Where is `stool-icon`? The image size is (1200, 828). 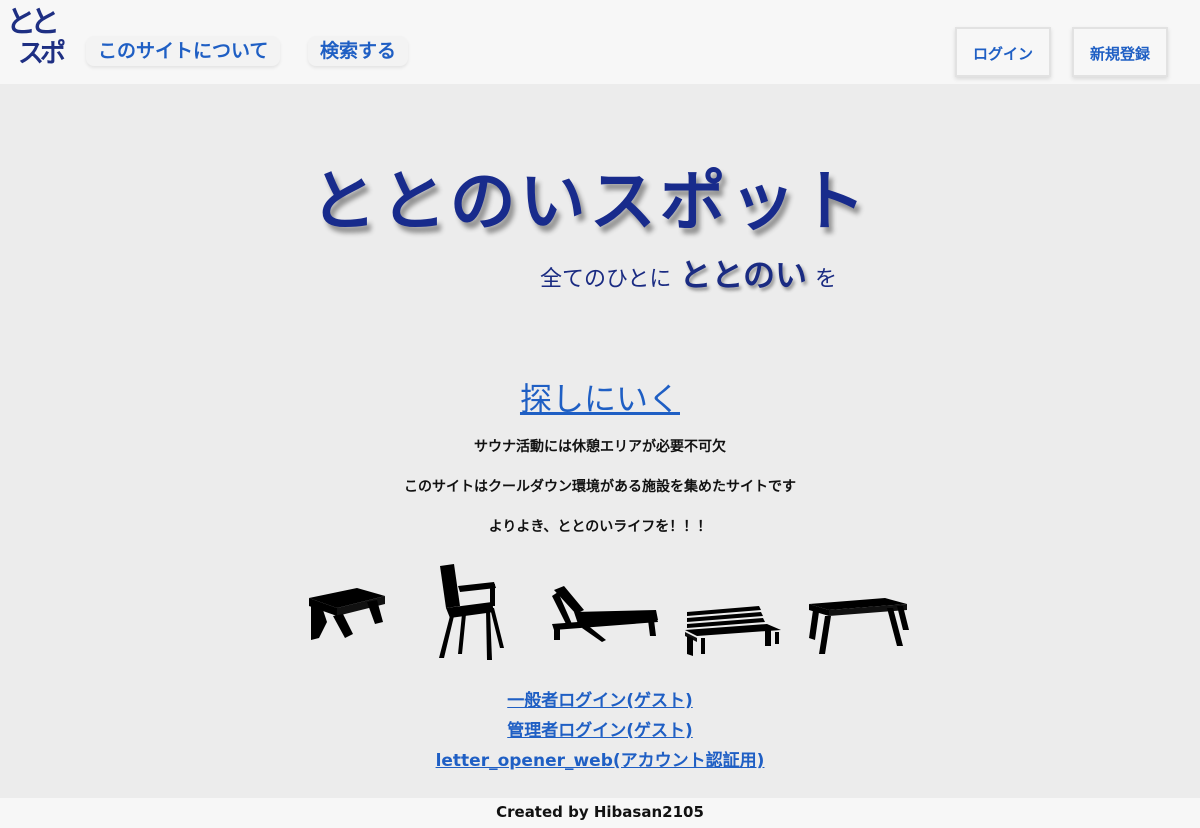
stool-icon is located at coordinates (347, 614).